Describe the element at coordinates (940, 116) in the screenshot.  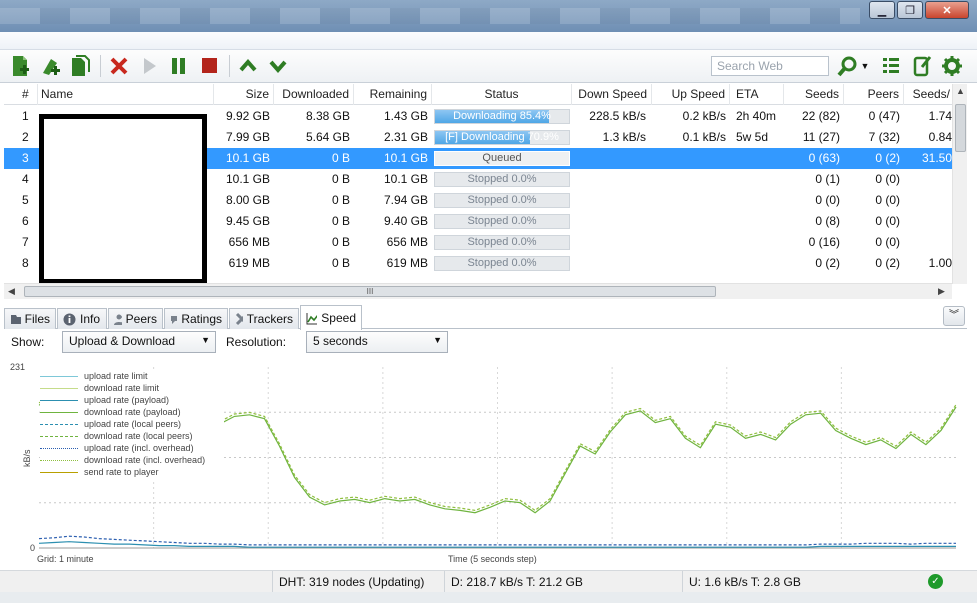
I see `row-seeds-peers-ratio: 1.74` at that location.